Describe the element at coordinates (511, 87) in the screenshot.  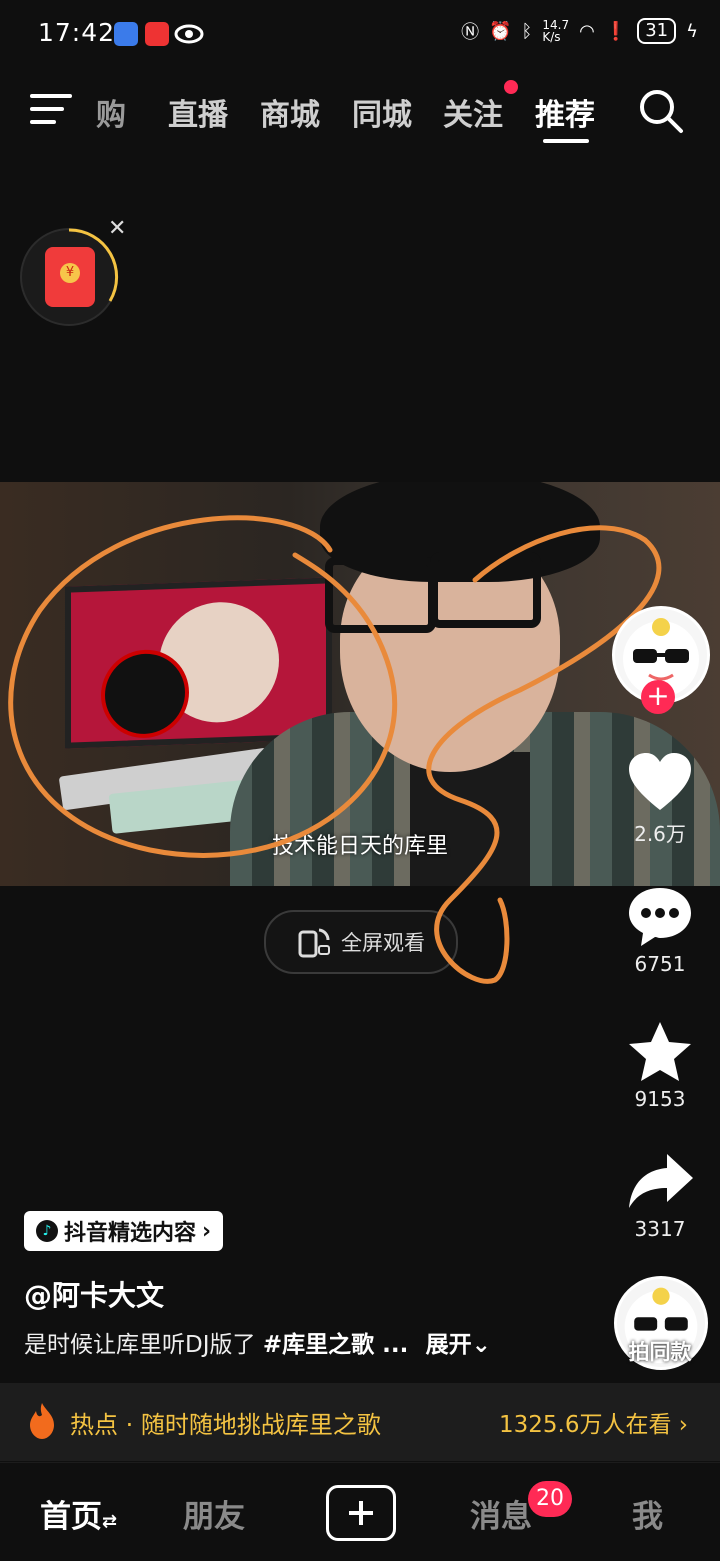
I see `following-notification-dot` at that location.